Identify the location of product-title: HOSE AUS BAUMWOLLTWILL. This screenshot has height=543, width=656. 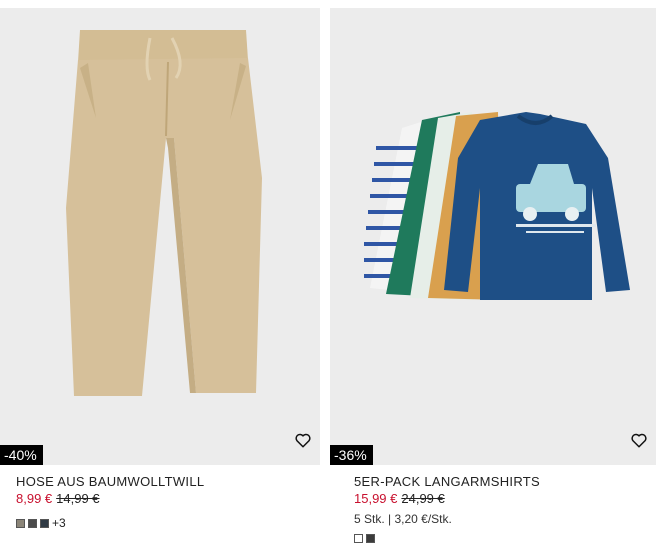
(110, 481).